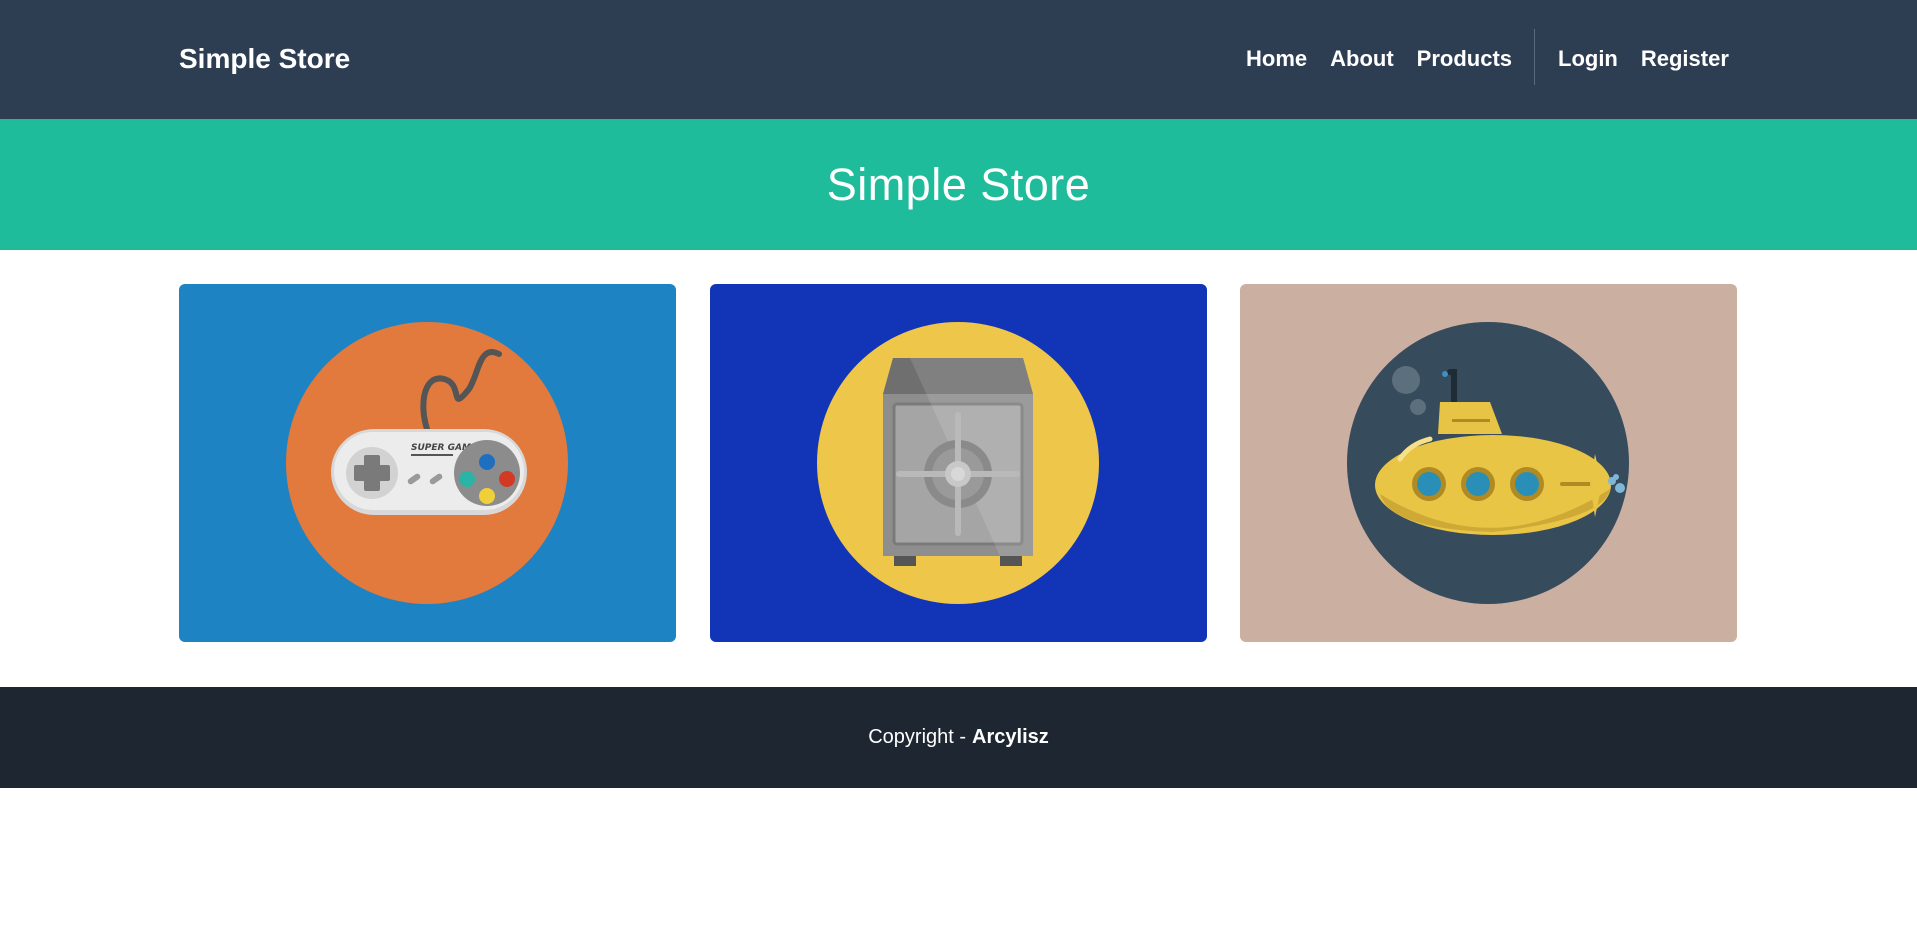 This screenshot has height=943, width=1917. I want to click on hero-title: Simple Store, so click(958, 184).